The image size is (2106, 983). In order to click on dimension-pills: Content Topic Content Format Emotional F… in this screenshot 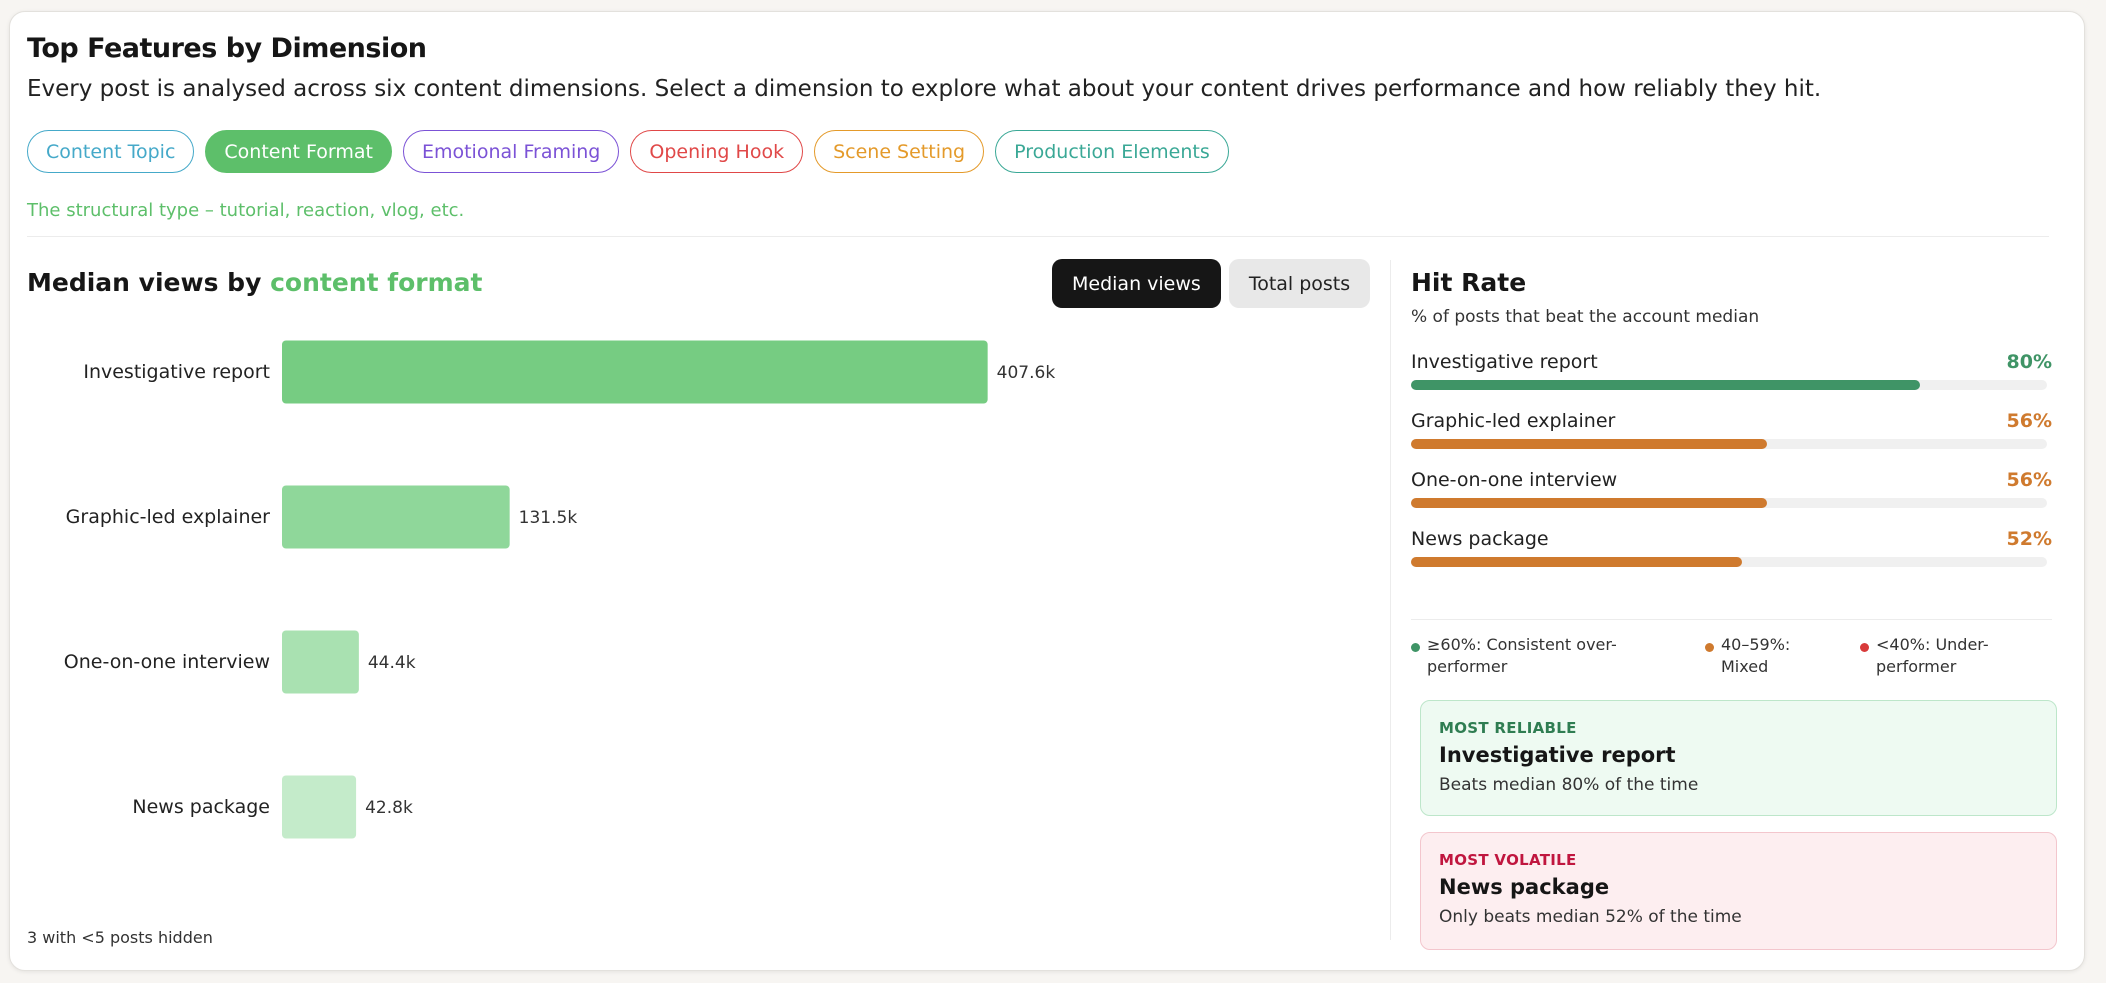, I will do `click(628, 151)`.